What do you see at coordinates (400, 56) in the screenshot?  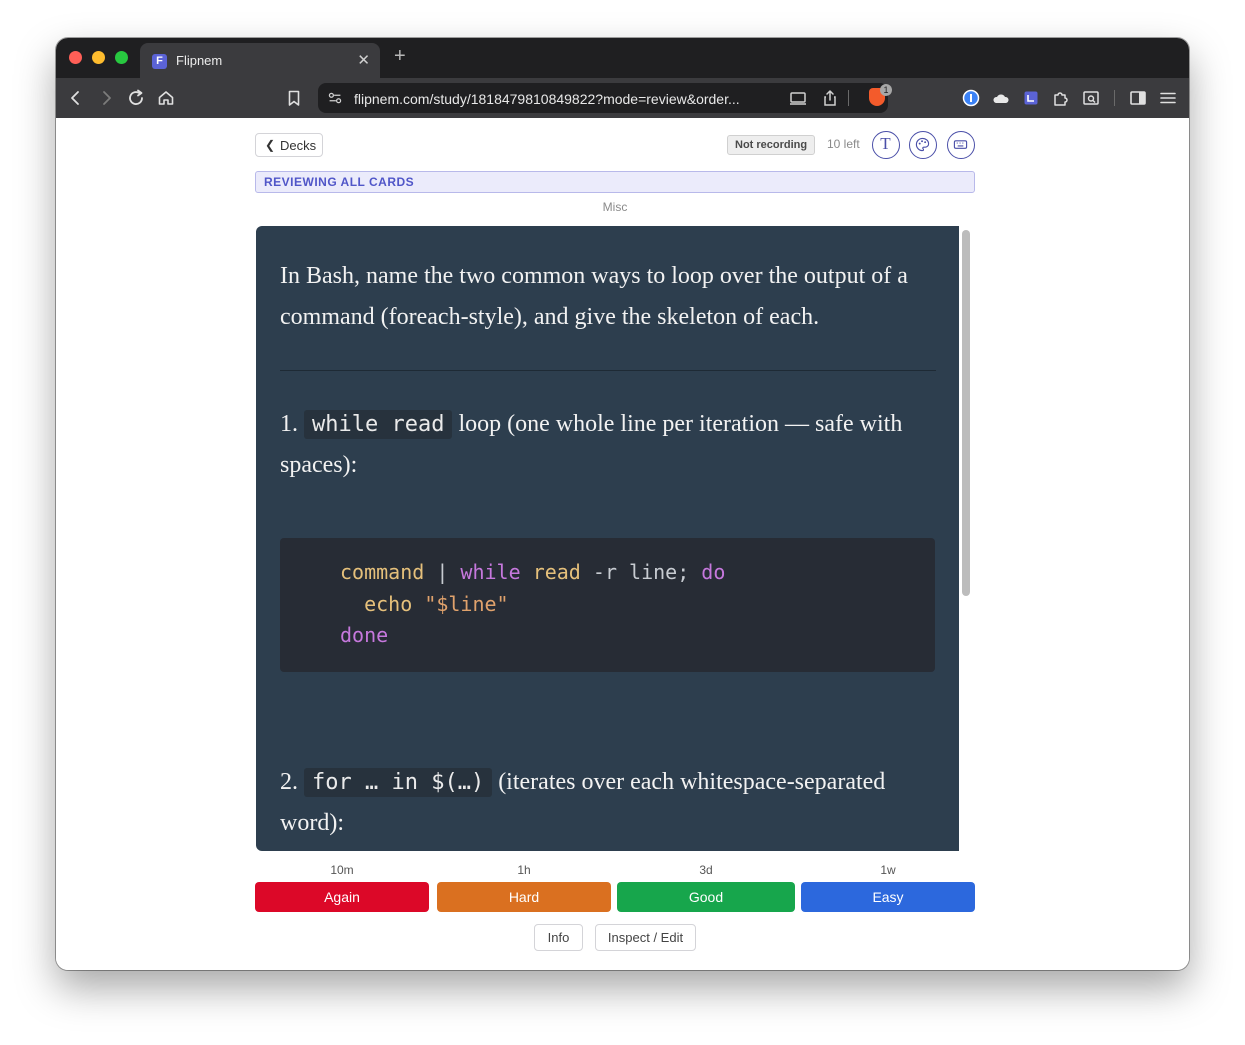 I see `new-tab-button: +` at bounding box center [400, 56].